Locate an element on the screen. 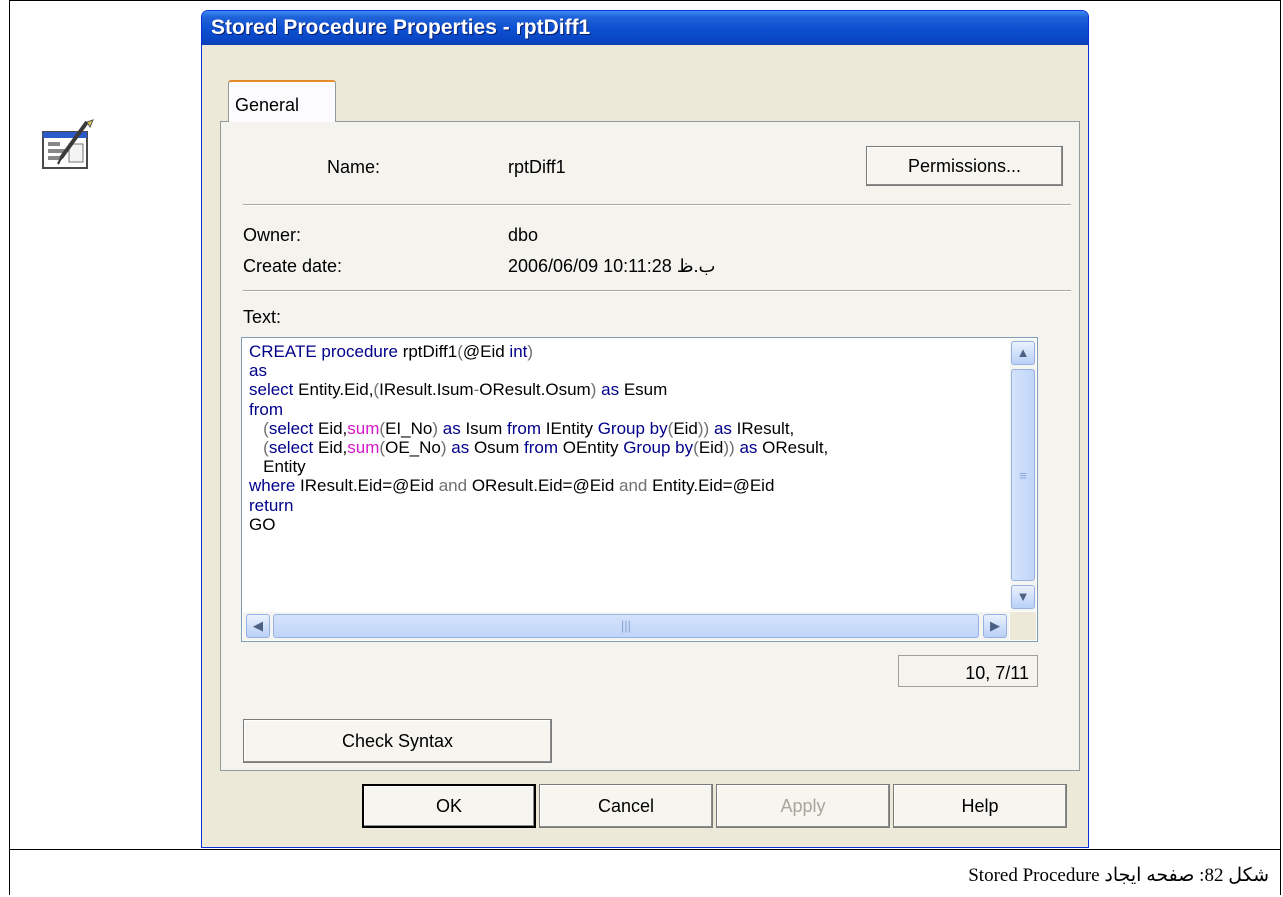  code-token: IResult.Eid=@Eid is located at coordinates (367, 486).